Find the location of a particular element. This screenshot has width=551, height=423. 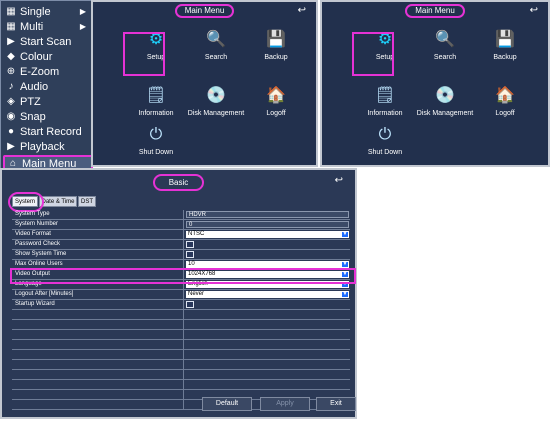

dropdown-select: Never ▼ is located at coordinates (267, 294).